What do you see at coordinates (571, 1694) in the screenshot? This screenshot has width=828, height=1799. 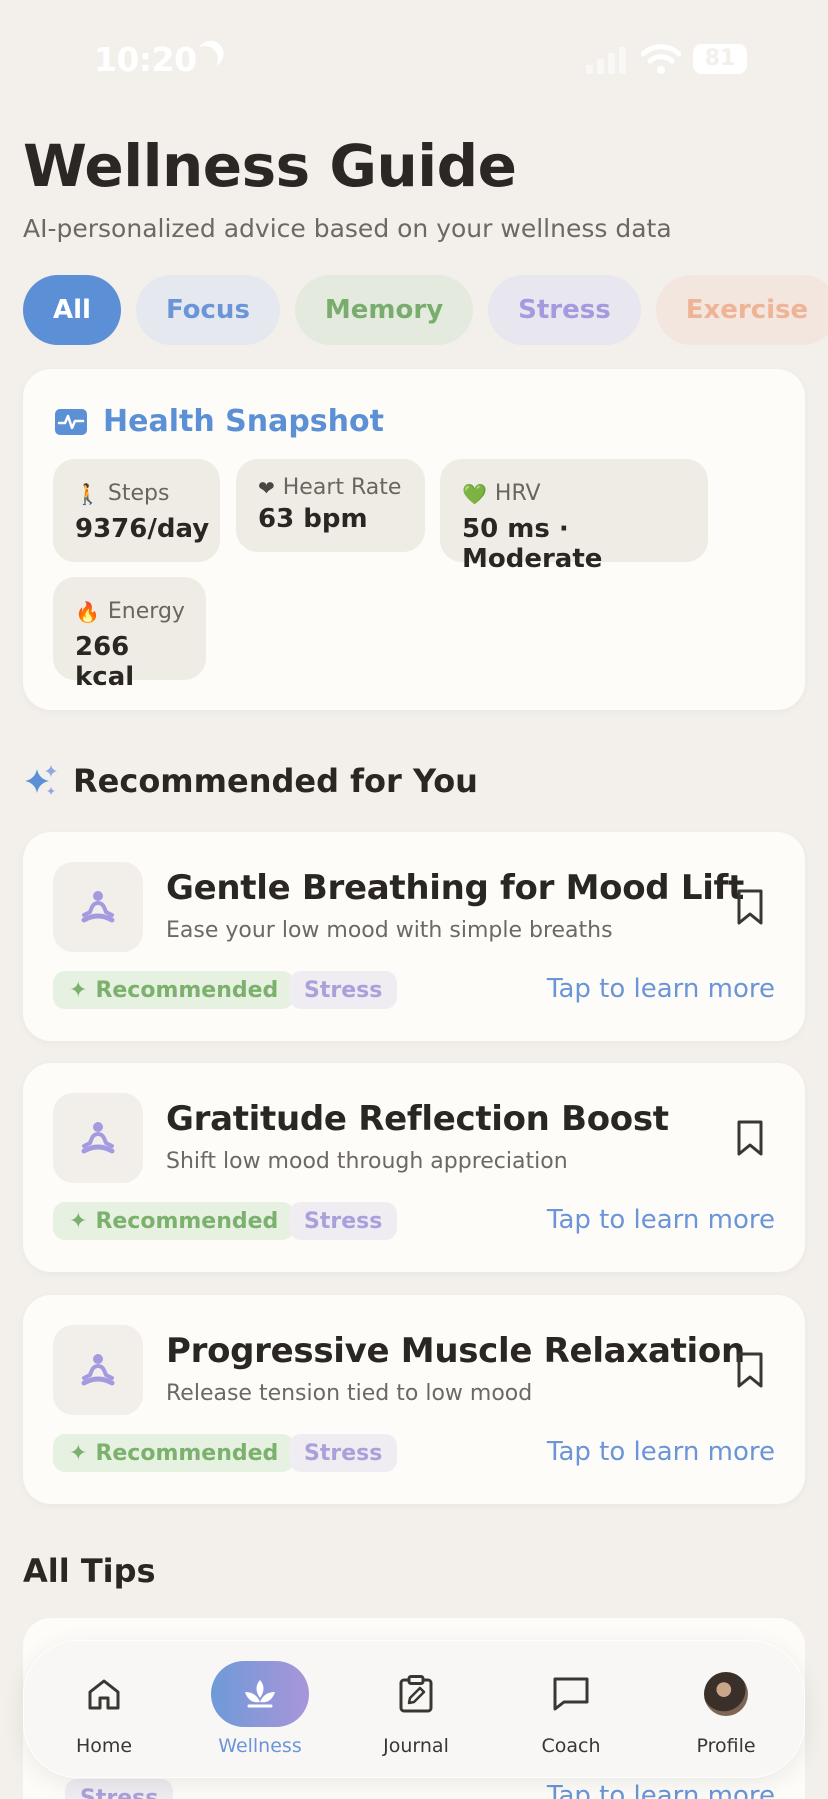 I see `chat-bubble-icon` at bounding box center [571, 1694].